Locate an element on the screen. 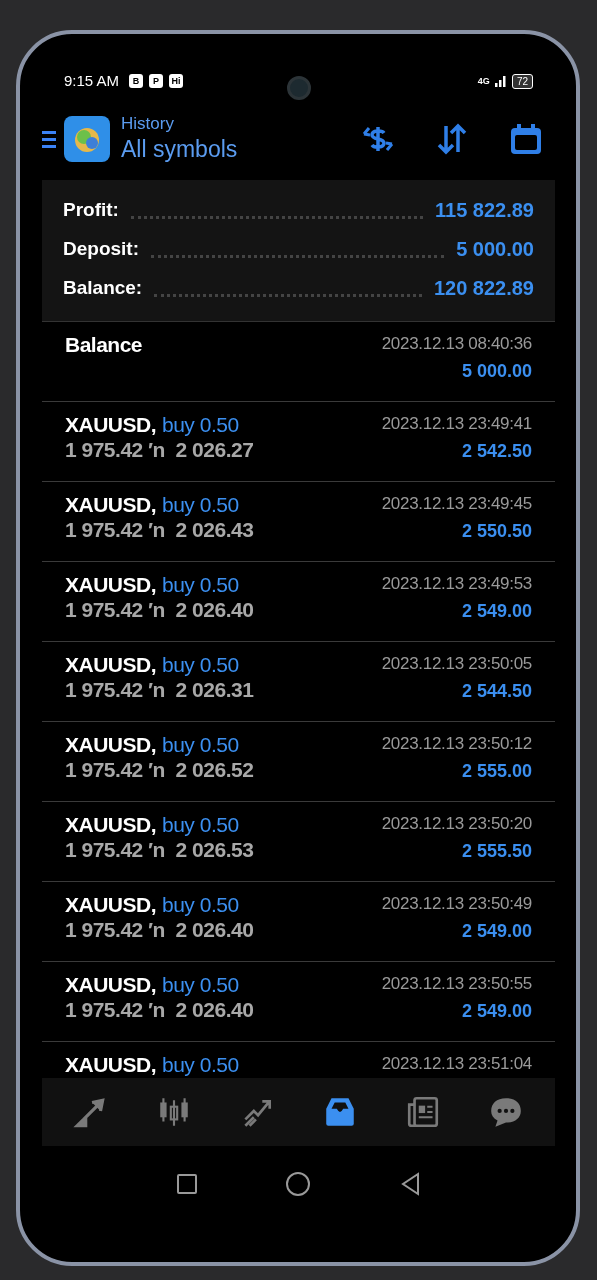 The image size is (597, 1280). history-row: XAUUSD, buy 0.50 1 975.42 ′n 2 026.40 2023.12.13 23:49:53 2 549.00 is located at coordinates (298, 602).